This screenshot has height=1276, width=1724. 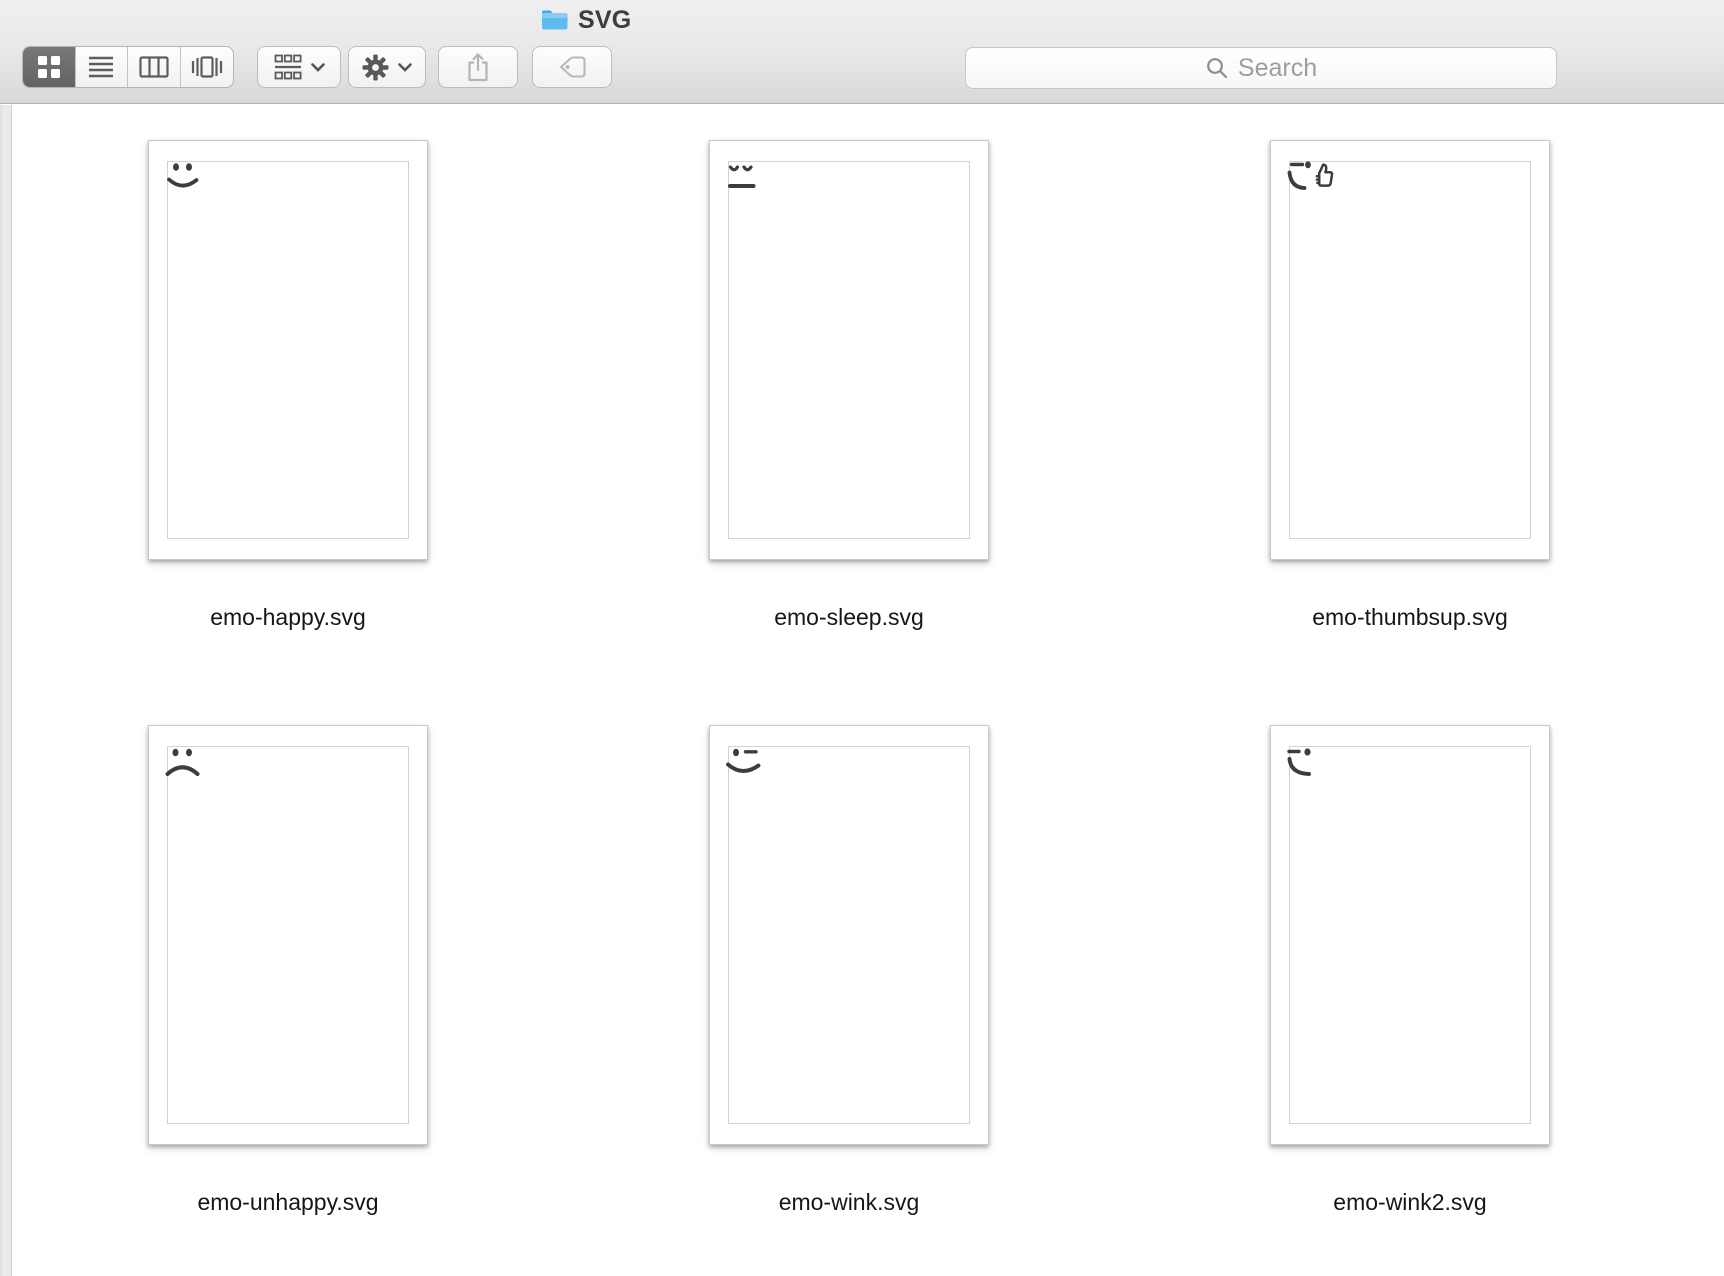 What do you see at coordinates (288, 617) in the screenshot?
I see `file-name: emo-happy.svg` at bounding box center [288, 617].